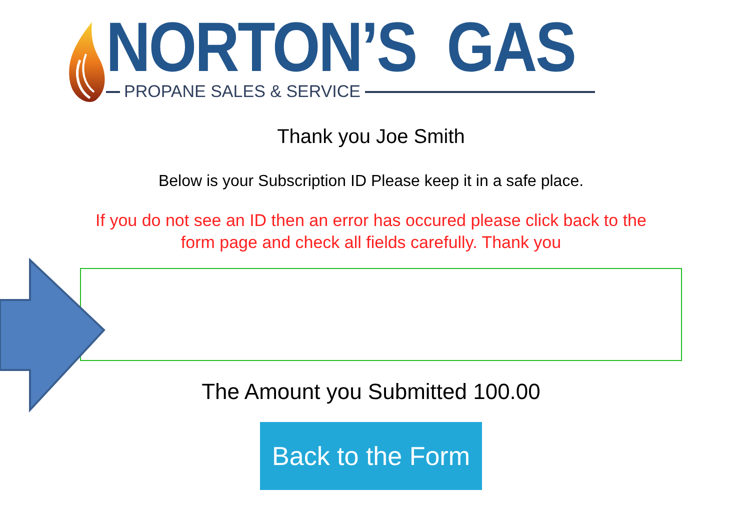 This screenshot has width=742, height=515. What do you see at coordinates (371, 137) in the screenshot?
I see `greeting: Thank you Joe Smith` at bounding box center [371, 137].